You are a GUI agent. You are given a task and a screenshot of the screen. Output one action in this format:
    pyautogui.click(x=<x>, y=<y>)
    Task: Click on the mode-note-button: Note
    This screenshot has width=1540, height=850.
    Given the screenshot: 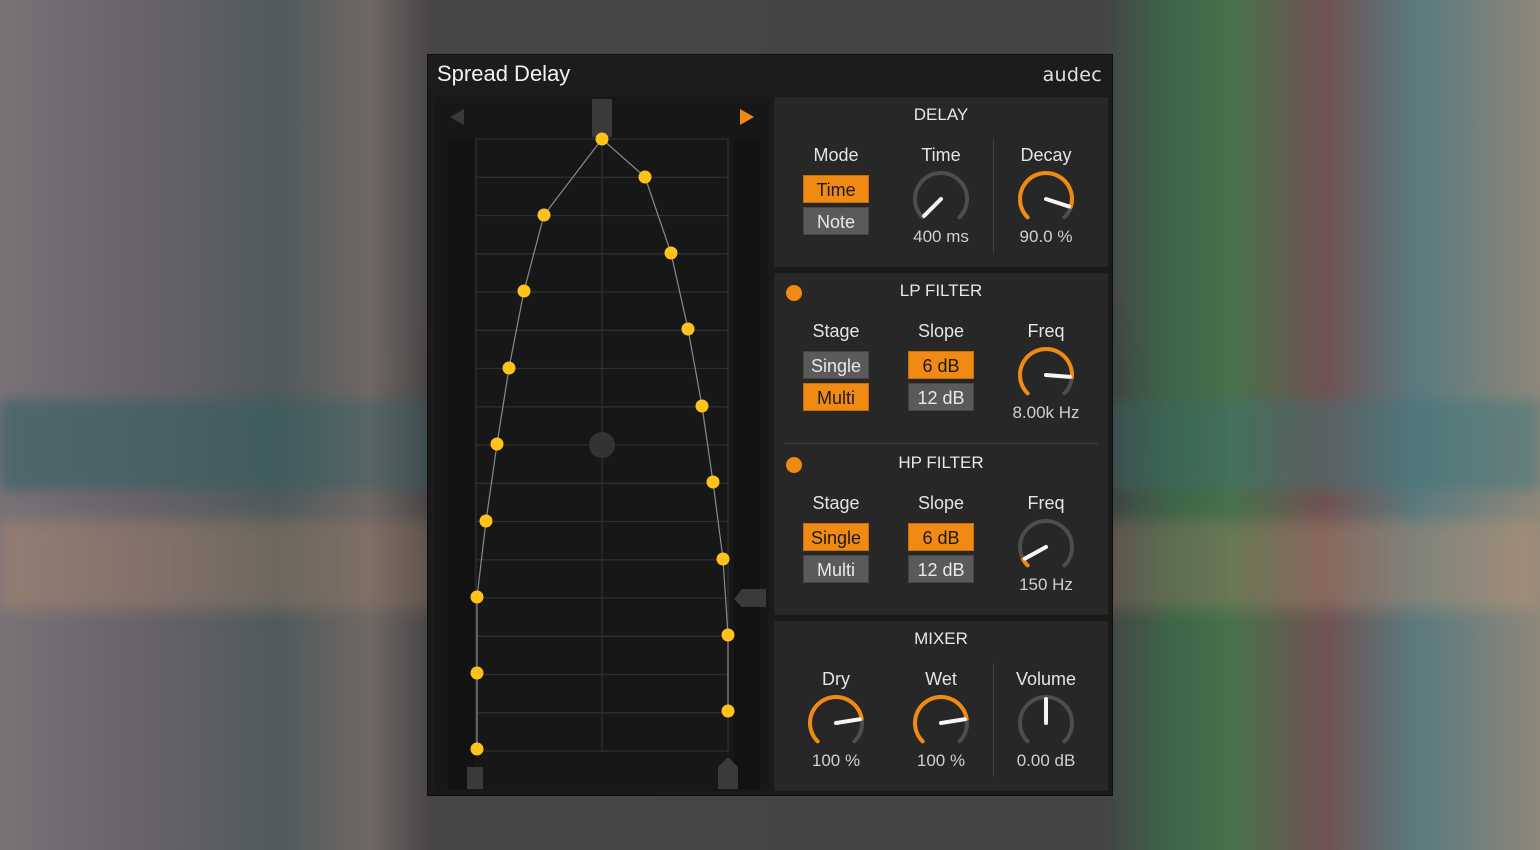 What is the action you would take?
    pyautogui.click(x=836, y=221)
    